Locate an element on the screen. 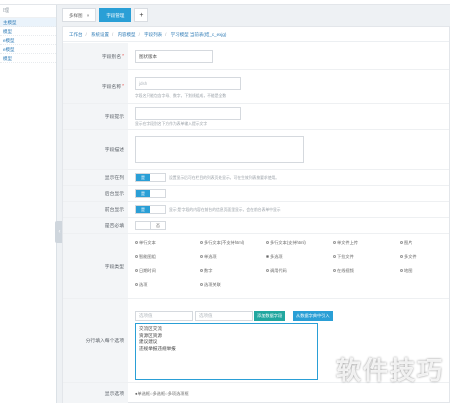 This screenshot has height=403, width=450. form-row-field-tip: 字段提示 显示在字段别名下方作为表单输入提示文字 is located at coordinates (256, 117).